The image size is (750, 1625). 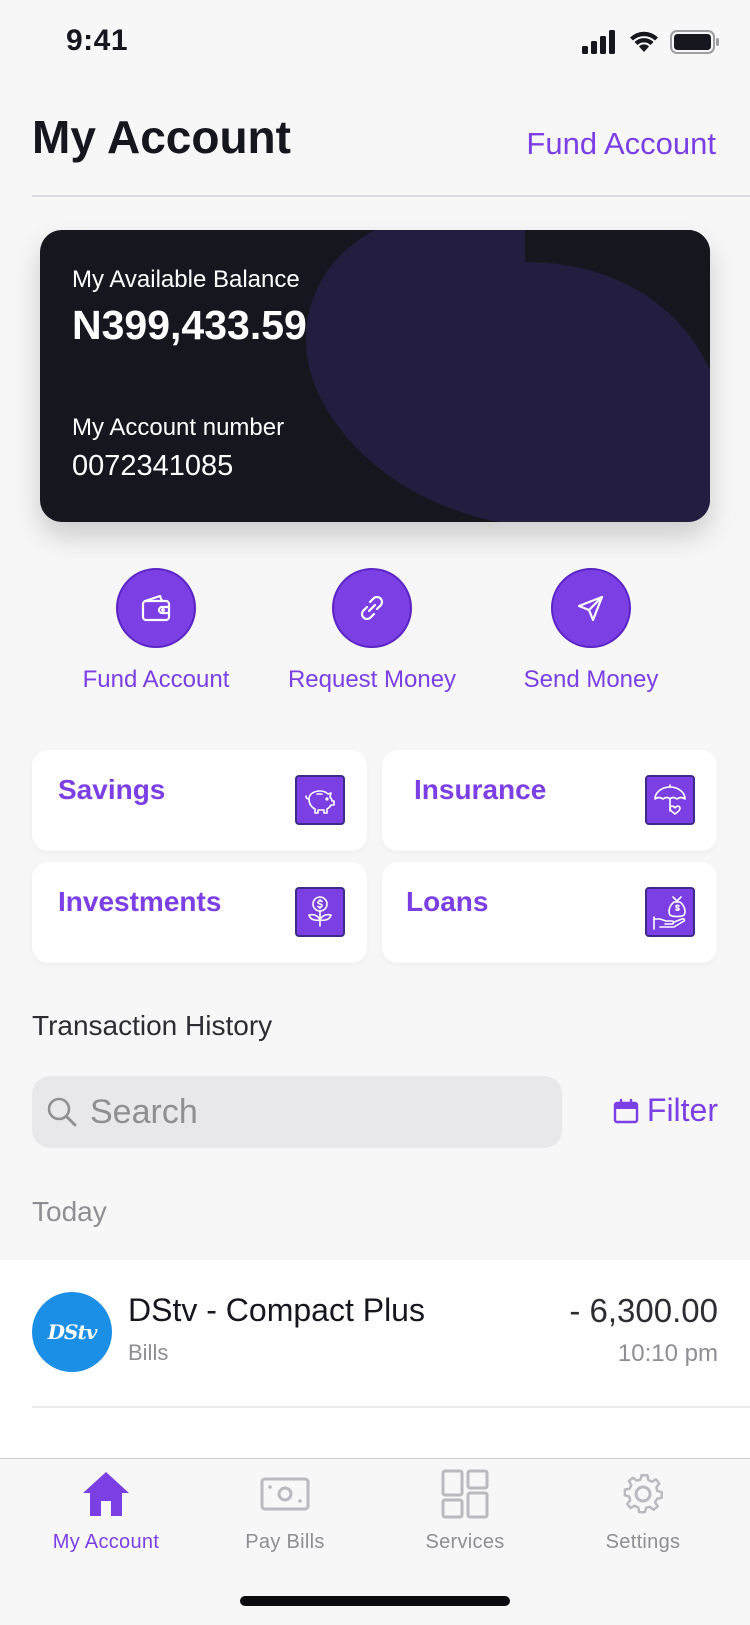 I want to click on loans-label: Loans, so click(x=447, y=901).